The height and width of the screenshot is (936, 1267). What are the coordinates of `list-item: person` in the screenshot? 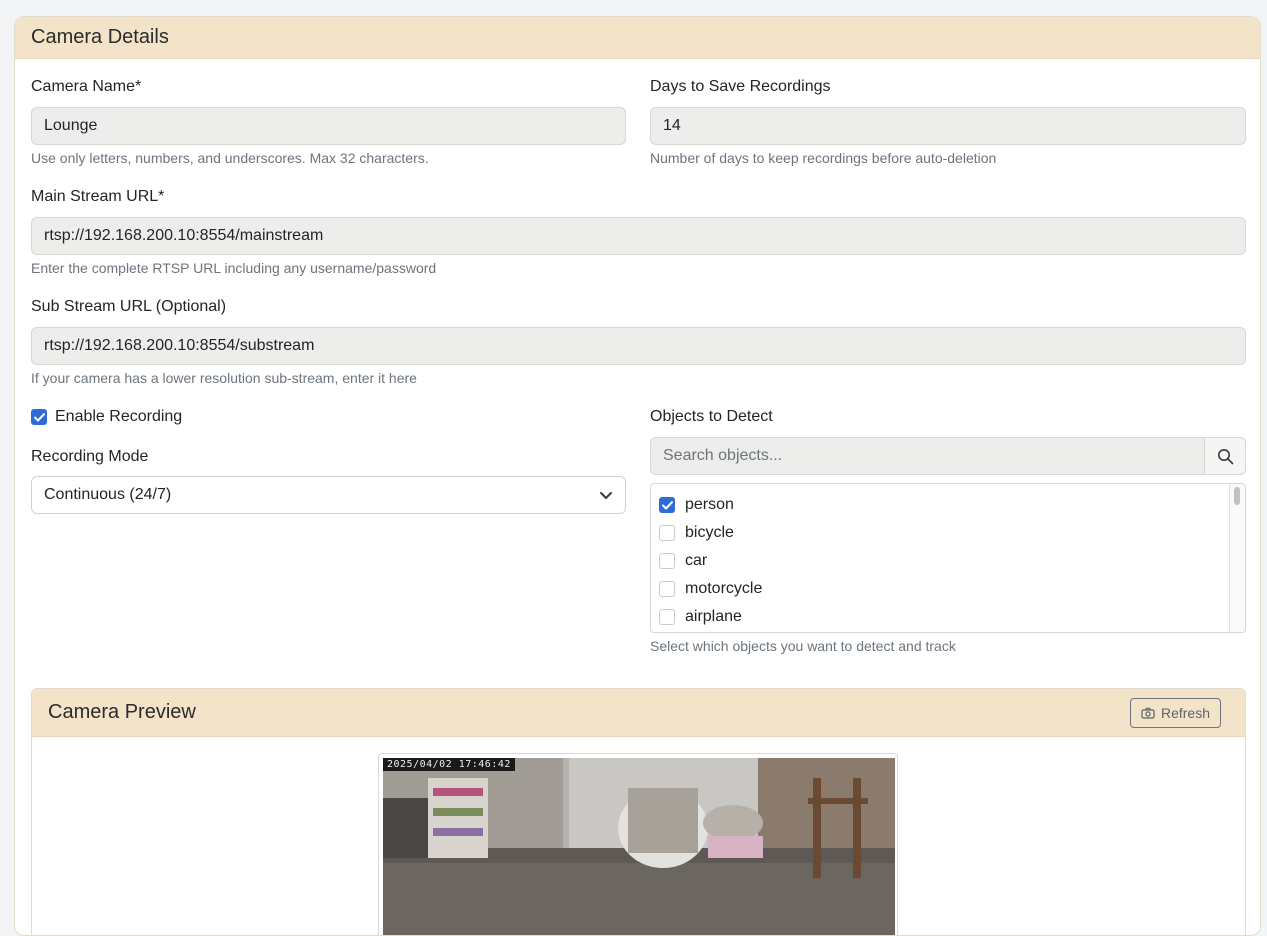 It's located at (696, 505).